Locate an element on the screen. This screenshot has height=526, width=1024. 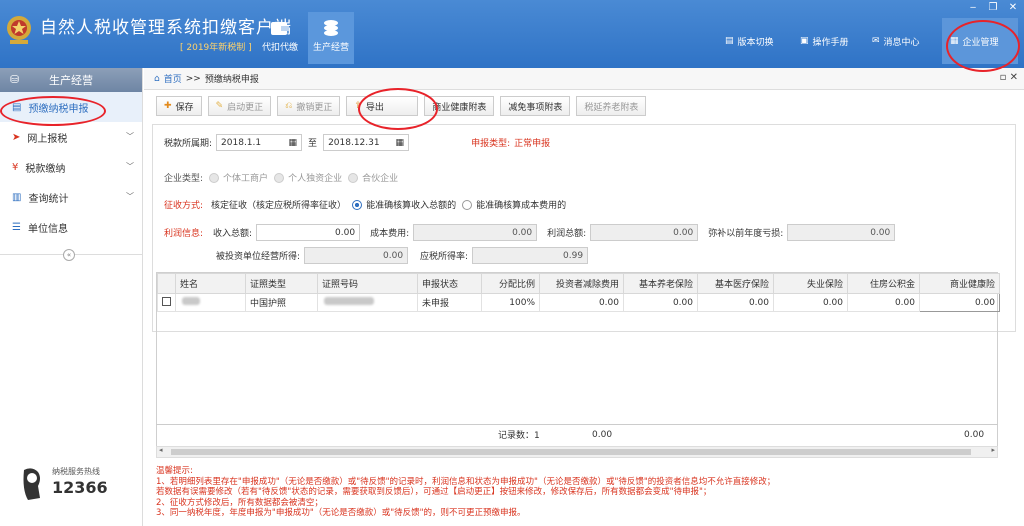
export-label: 导出 is located at coordinates (374, 107).